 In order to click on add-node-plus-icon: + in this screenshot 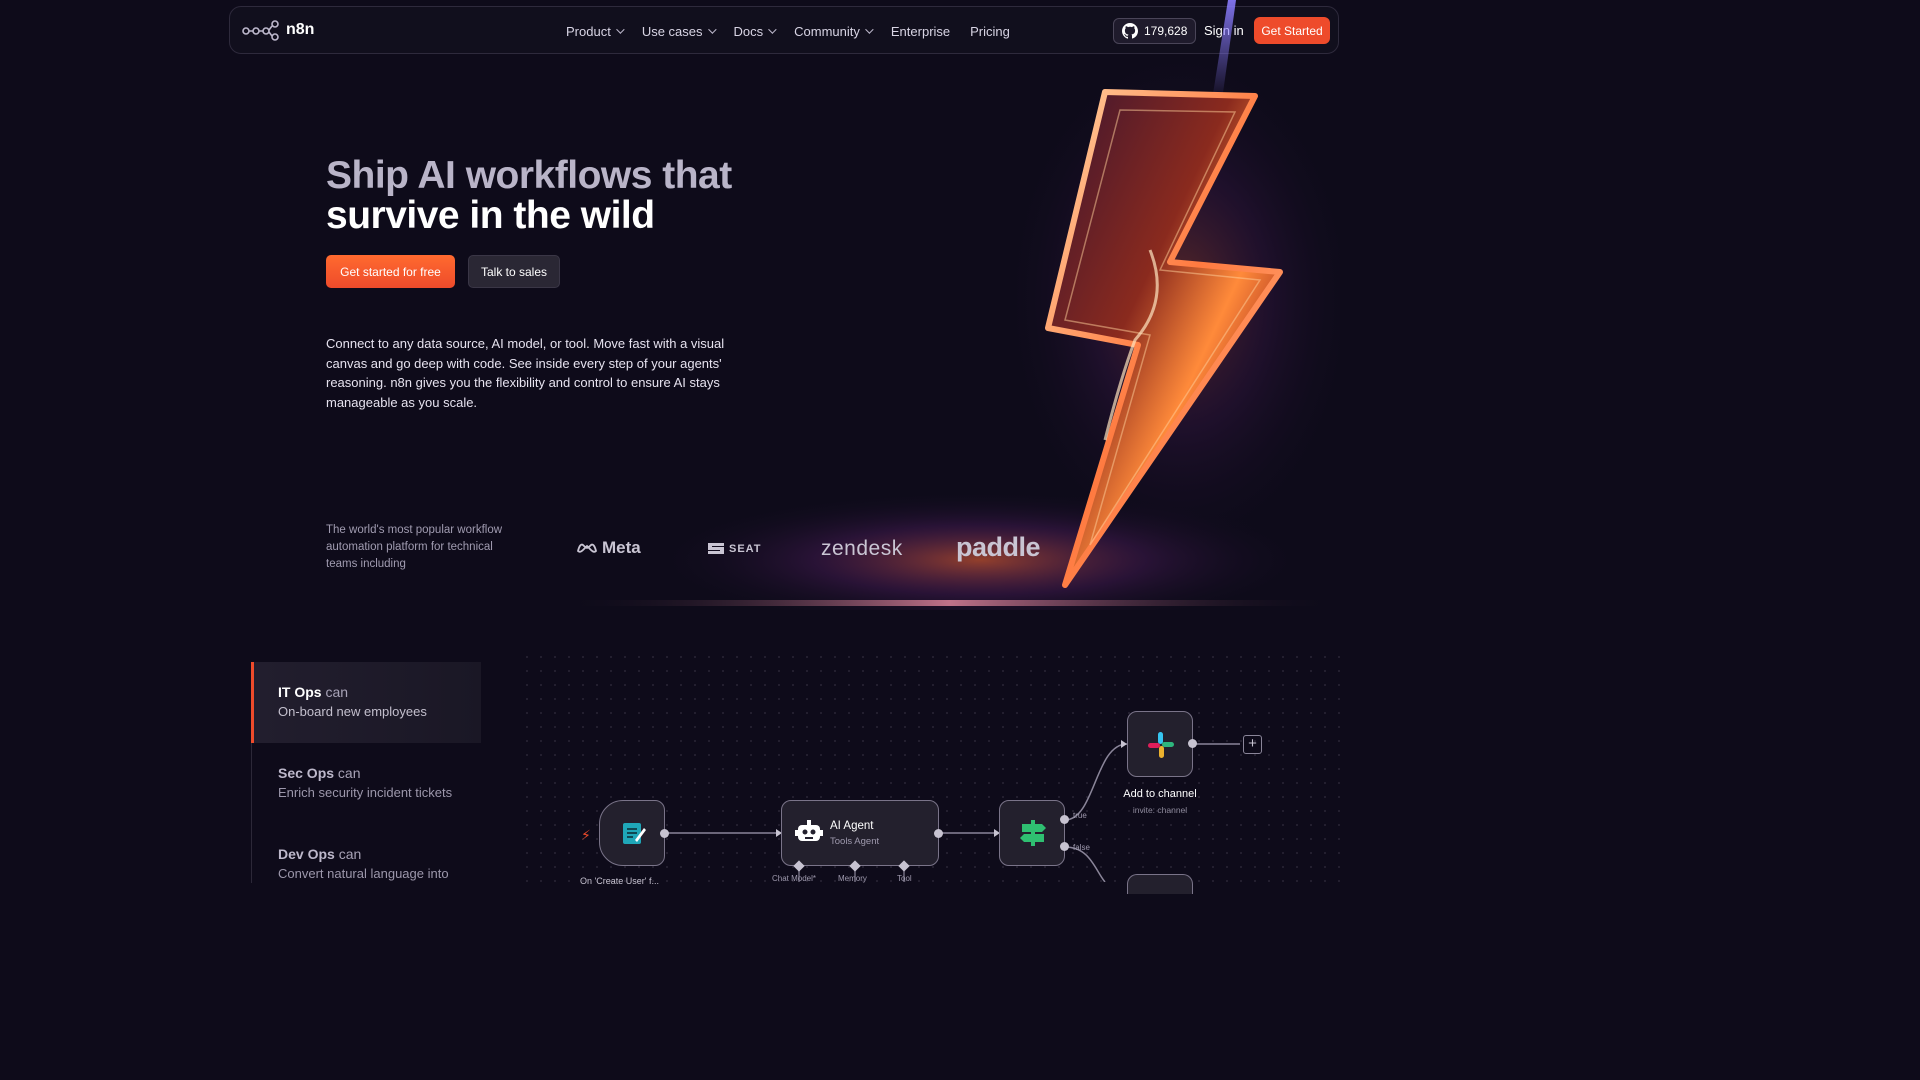, I will do `click(1252, 744)`.